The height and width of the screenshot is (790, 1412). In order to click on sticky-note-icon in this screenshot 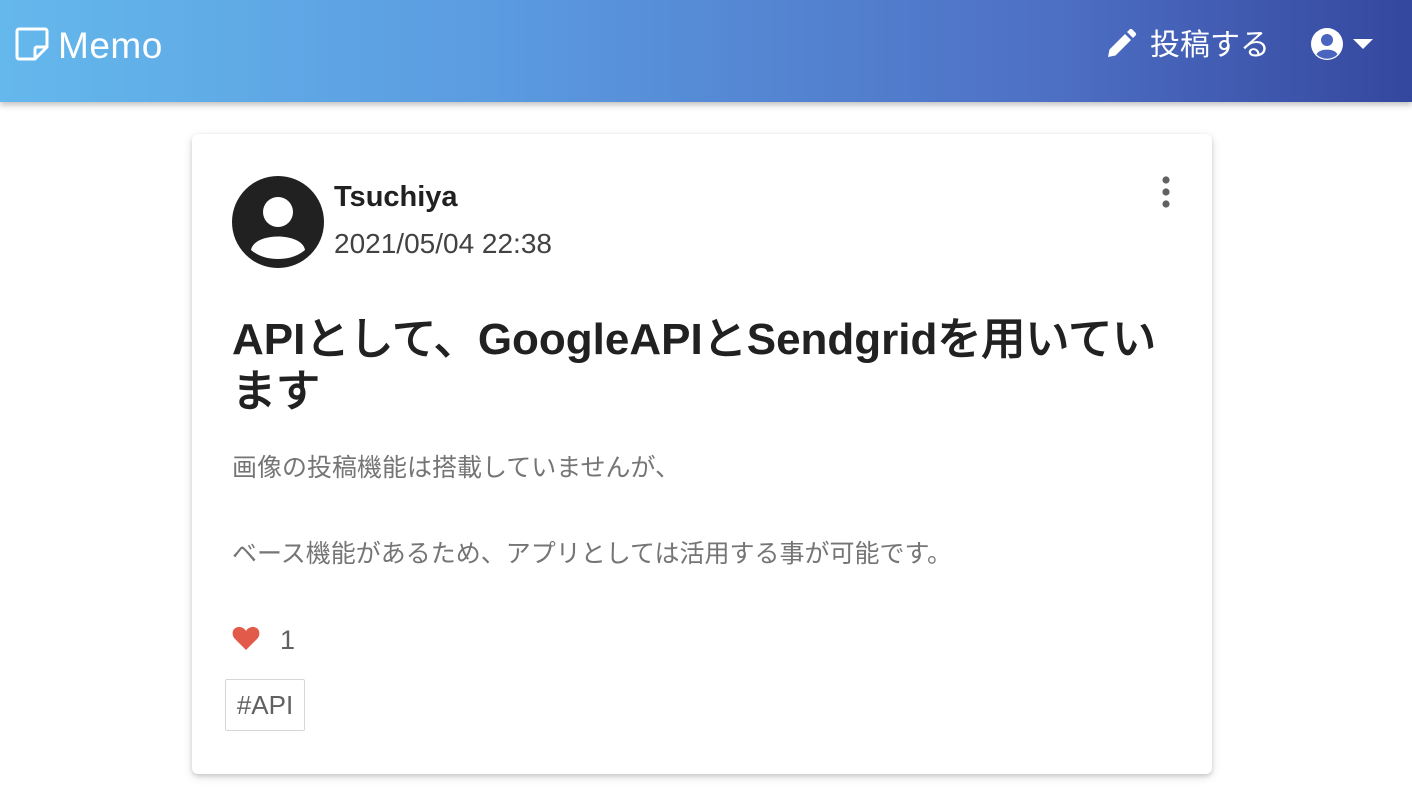, I will do `click(32, 46)`.